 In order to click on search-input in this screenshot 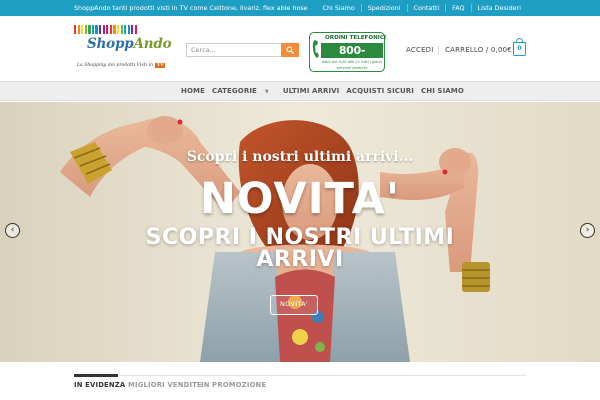, I will do `click(233, 50)`.